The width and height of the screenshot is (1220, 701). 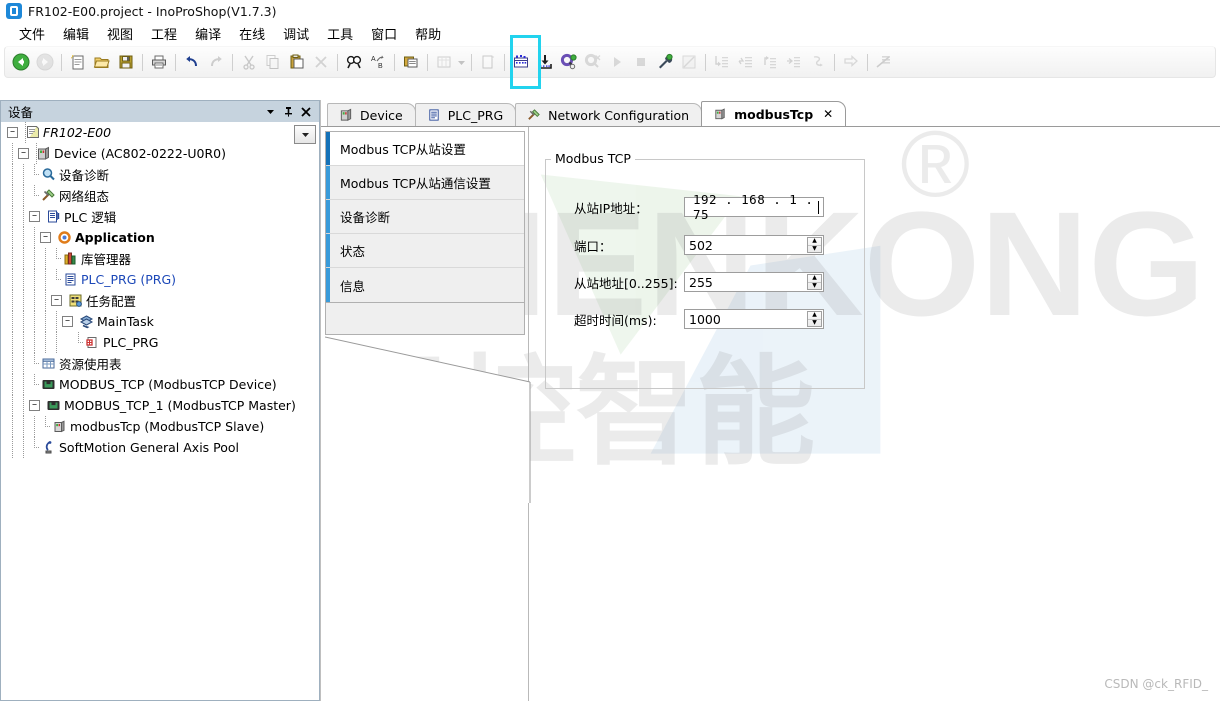 What do you see at coordinates (427, 405) in the screenshot?
I see `side-panel-diagonal-edge` at bounding box center [427, 405].